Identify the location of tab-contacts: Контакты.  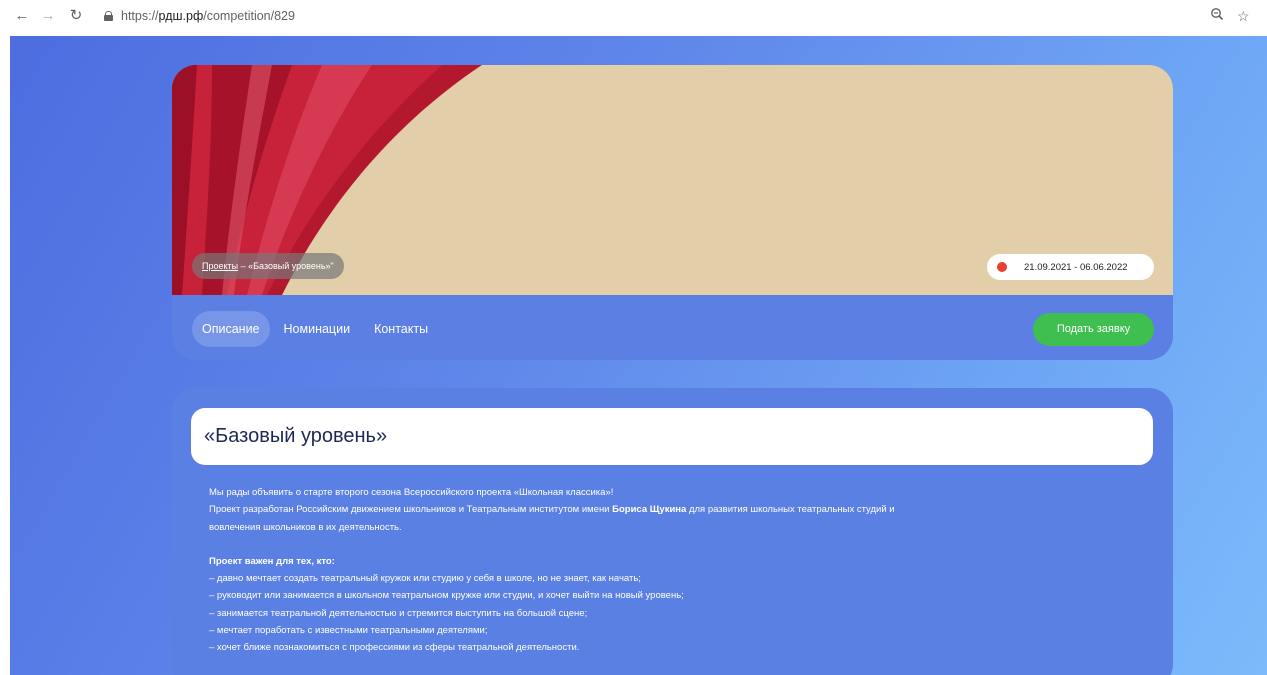
(401, 329).